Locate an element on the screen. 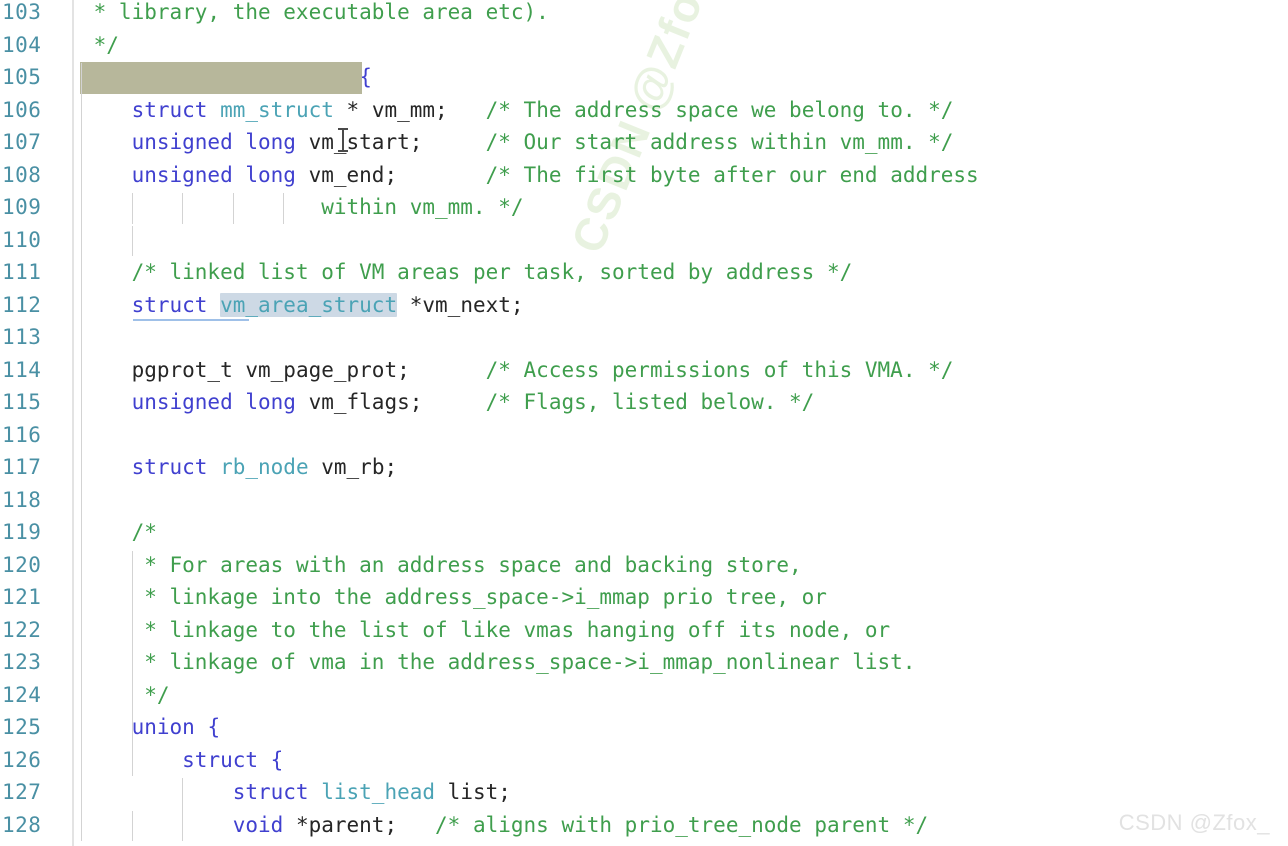 The width and height of the screenshot is (1288, 846). line-number: 113 is located at coordinates (22, 337).